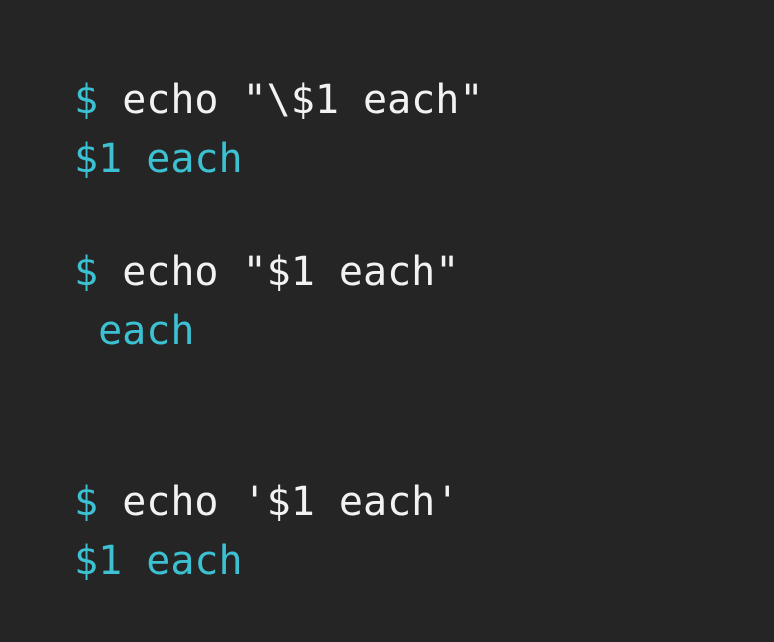 The image size is (774, 642). Describe the element at coordinates (291, 272) in the screenshot. I see `command-text: echo "$1 each"` at that location.